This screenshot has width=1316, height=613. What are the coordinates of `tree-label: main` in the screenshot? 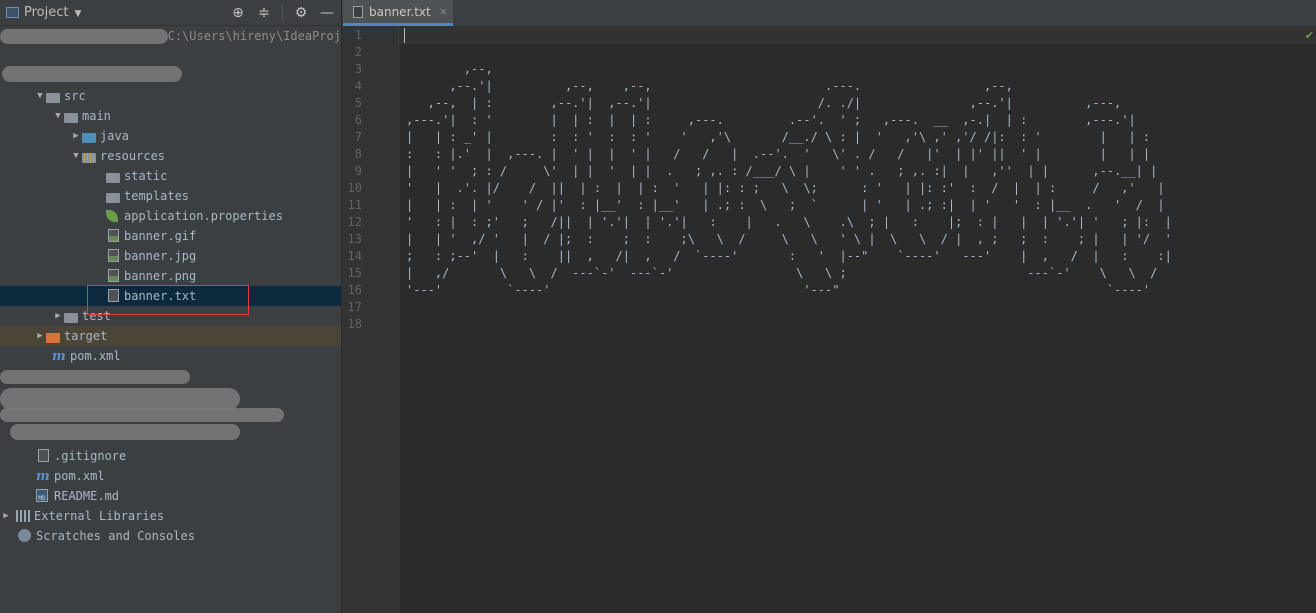 It's located at (96, 116).